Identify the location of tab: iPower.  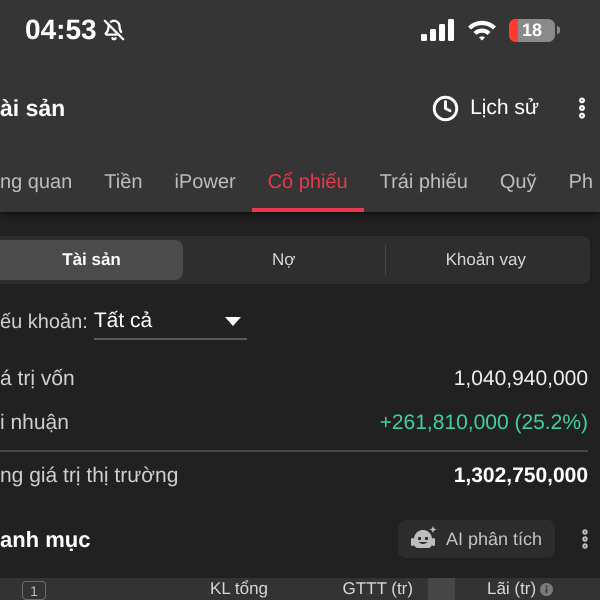
(205, 184).